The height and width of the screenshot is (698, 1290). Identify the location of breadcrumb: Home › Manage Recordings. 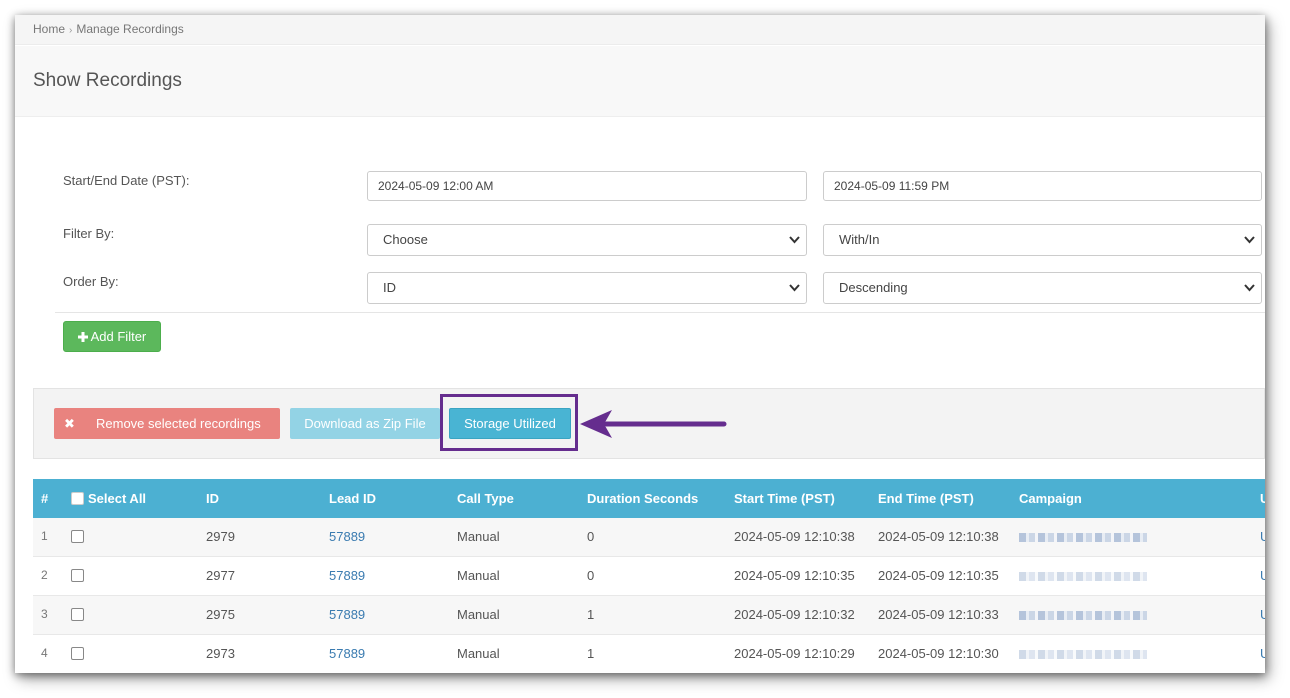
(640, 30).